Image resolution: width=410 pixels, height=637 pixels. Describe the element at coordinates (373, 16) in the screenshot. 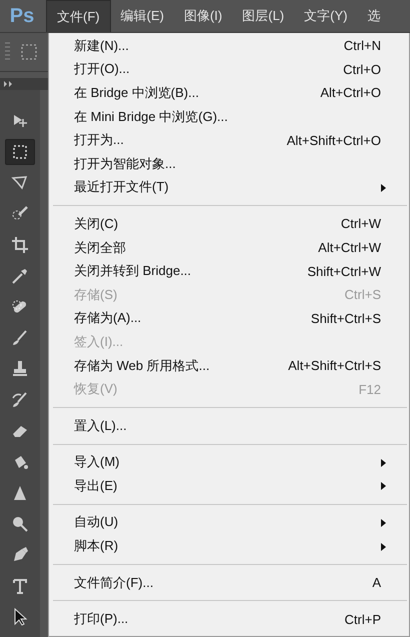

I see `menu-bar-item: 选` at that location.